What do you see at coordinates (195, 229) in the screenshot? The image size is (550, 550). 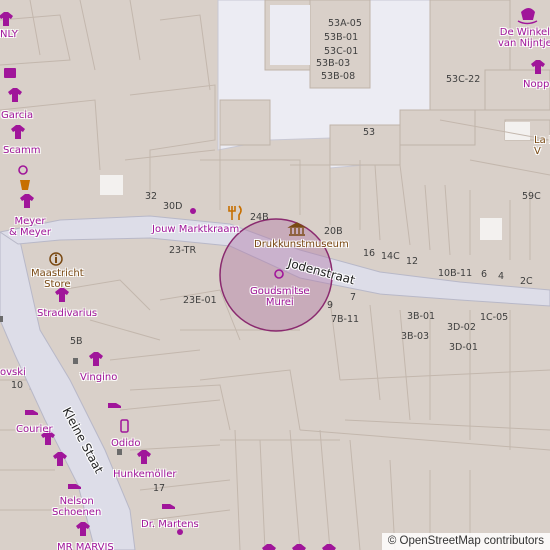 I see `poi-label-jouw-marktkraam: Jouw Marktkraam` at bounding box center [195, 229].